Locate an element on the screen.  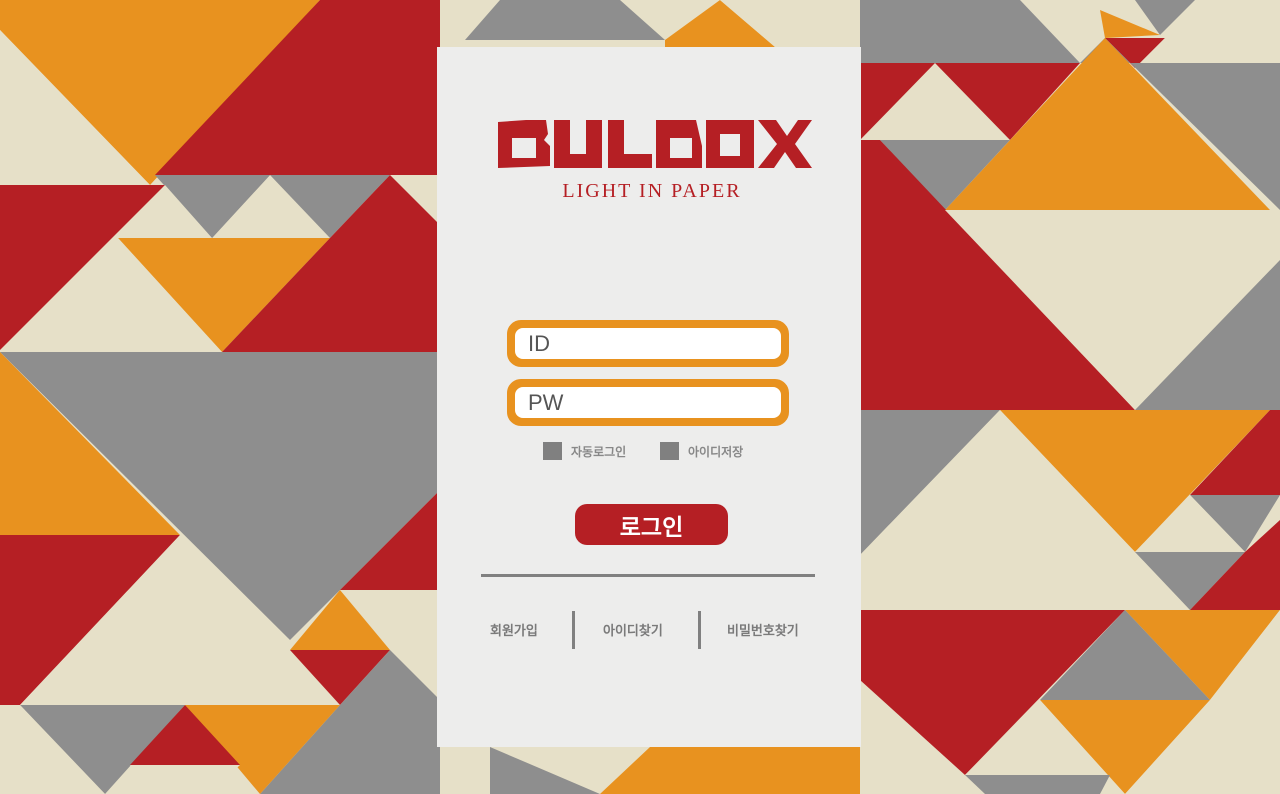
save-id-checkbox: 아이디저장 is located at coordinates (701, 451).